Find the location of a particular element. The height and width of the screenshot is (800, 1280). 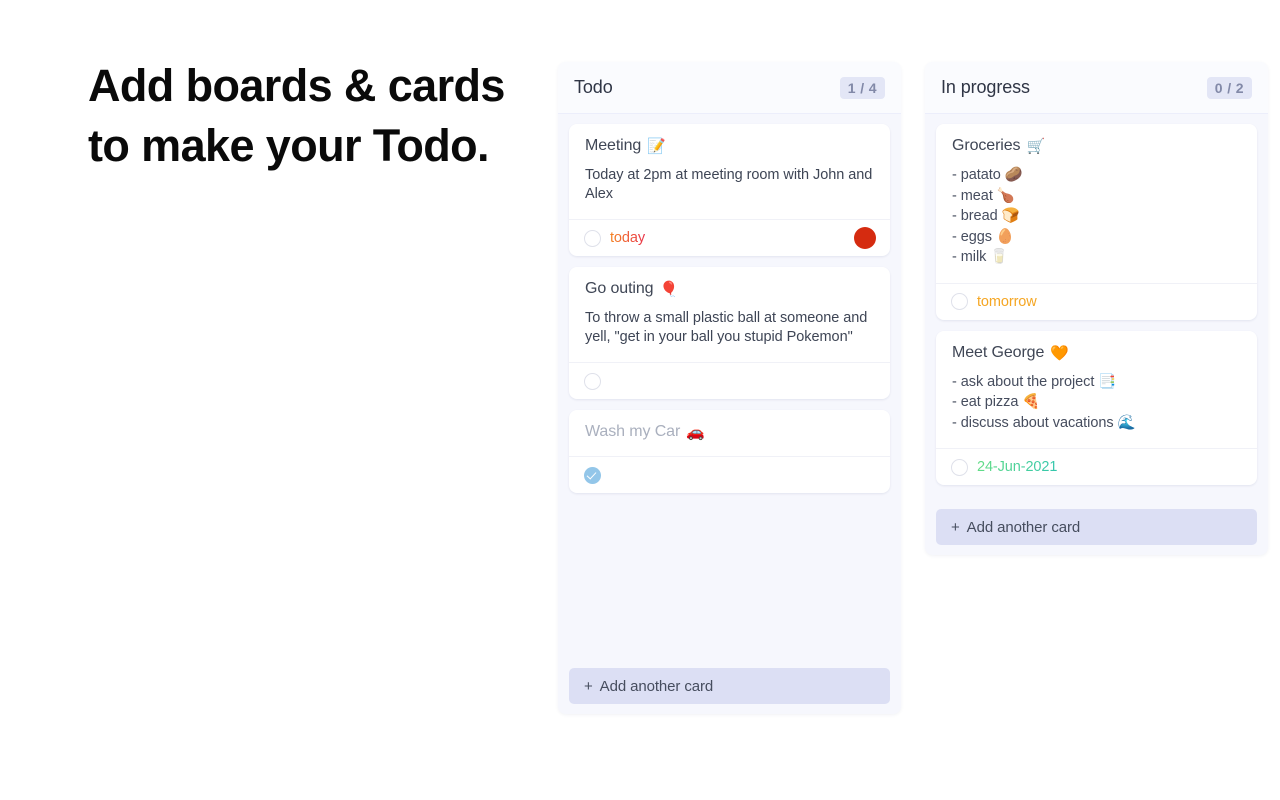

priority-dot-icon is located at coordinates (865, 238).